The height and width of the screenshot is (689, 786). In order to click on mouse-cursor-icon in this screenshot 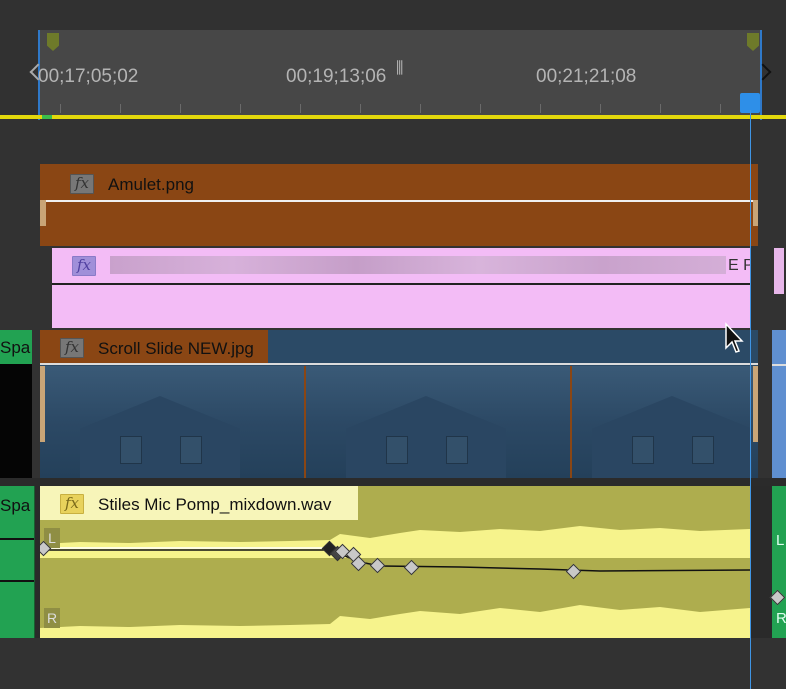, I will do `click(734, 337)`.